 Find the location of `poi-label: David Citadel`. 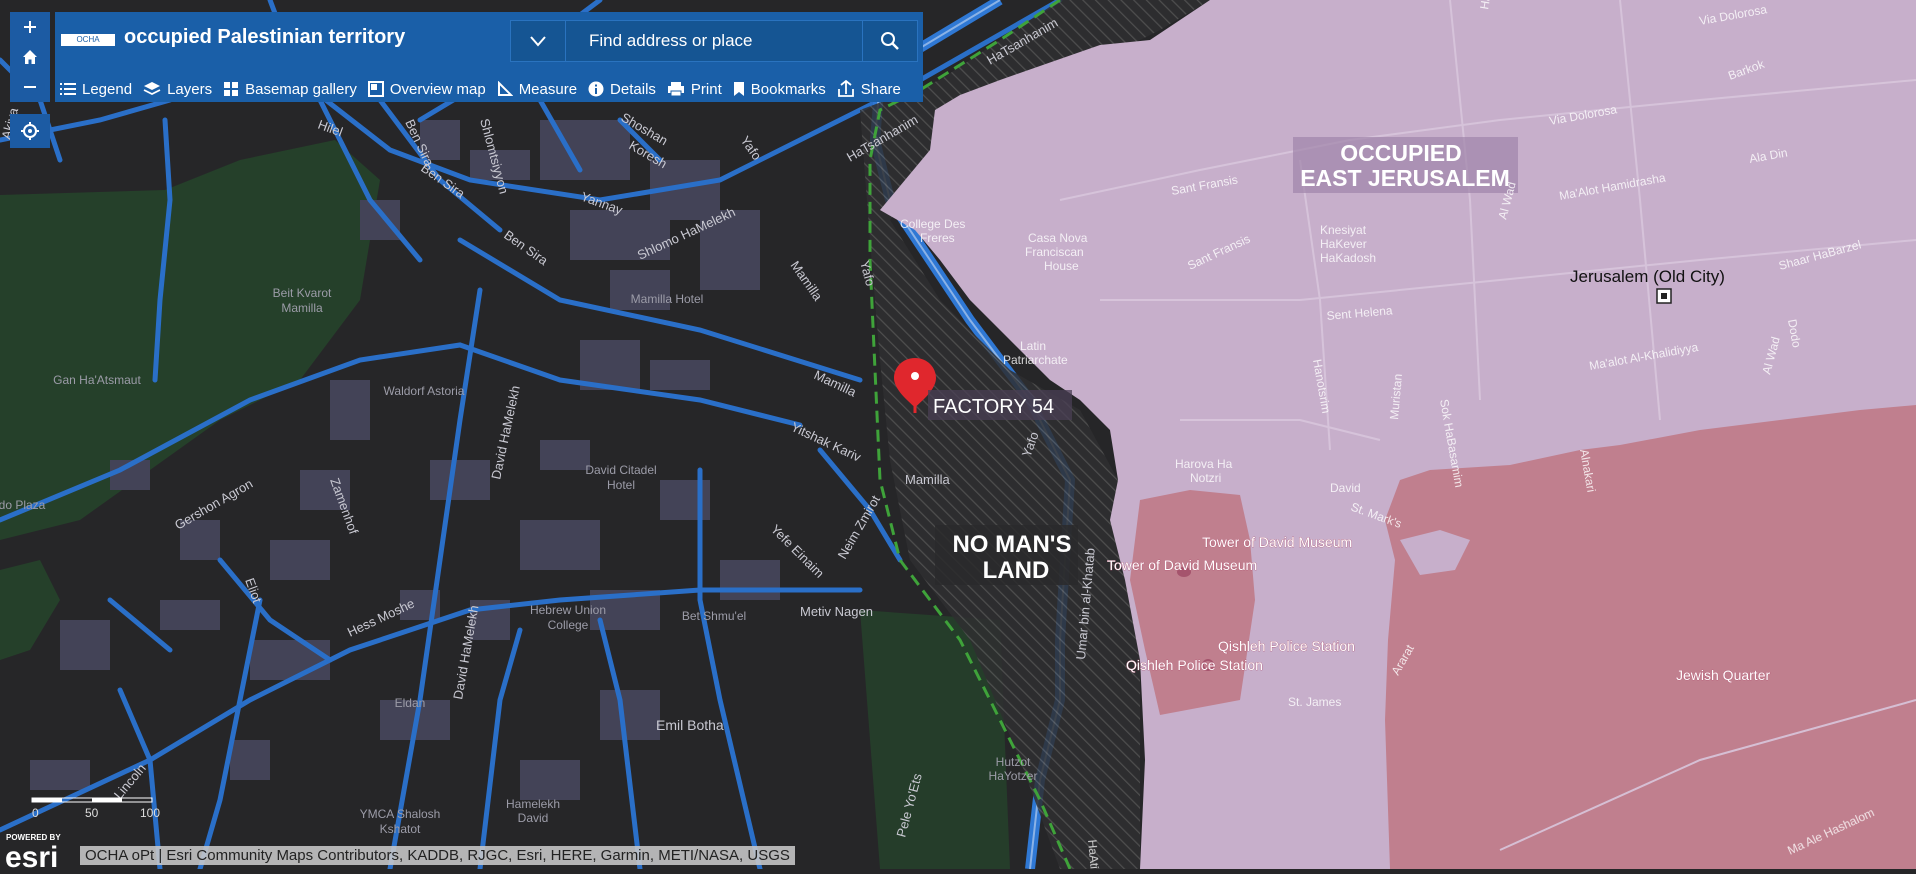

poi-label: David Citadel is located at coordinates (620, 470).